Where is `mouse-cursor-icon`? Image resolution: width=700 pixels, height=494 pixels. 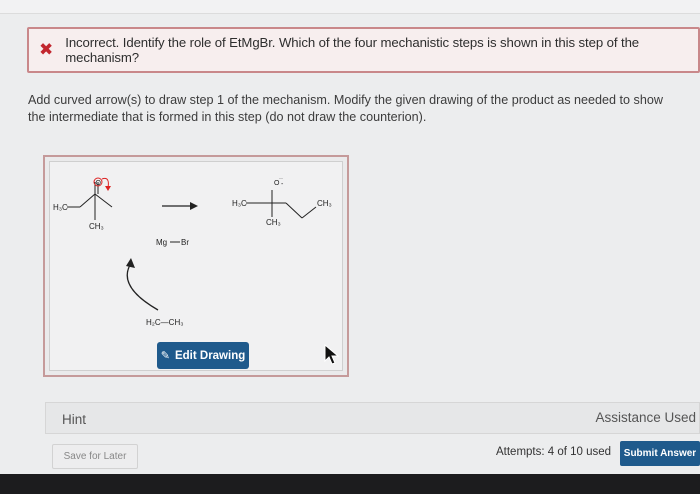 mouse-cursor-icon is located at coordinates (332, 354).